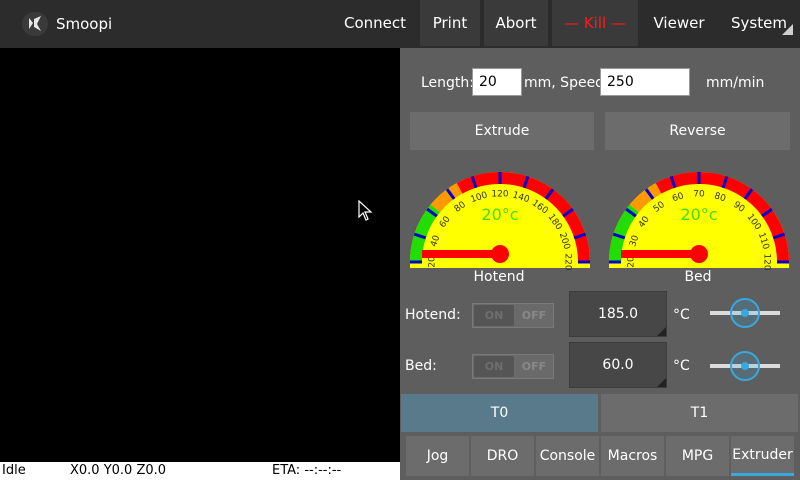 The width and height of the screenshot is (800, 480). What do you see at coordinates (735, 83) in the screenshot?
I see `speed-units: mm/min` at bounding box center [735, 83].